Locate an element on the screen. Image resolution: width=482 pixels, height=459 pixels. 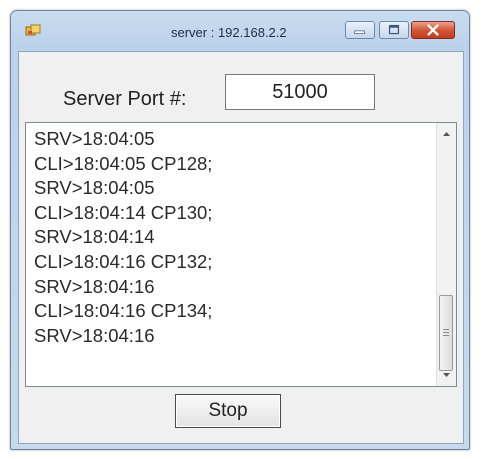
window-title: server : 192.168.2.2 is located at coordinates (229, 32).